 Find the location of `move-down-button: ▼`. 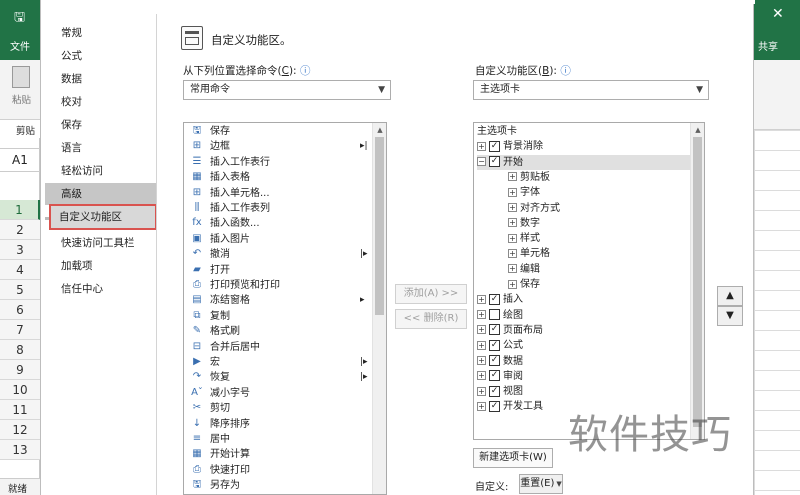

move-down-button: ▼ is located at coordinates (730, 316).